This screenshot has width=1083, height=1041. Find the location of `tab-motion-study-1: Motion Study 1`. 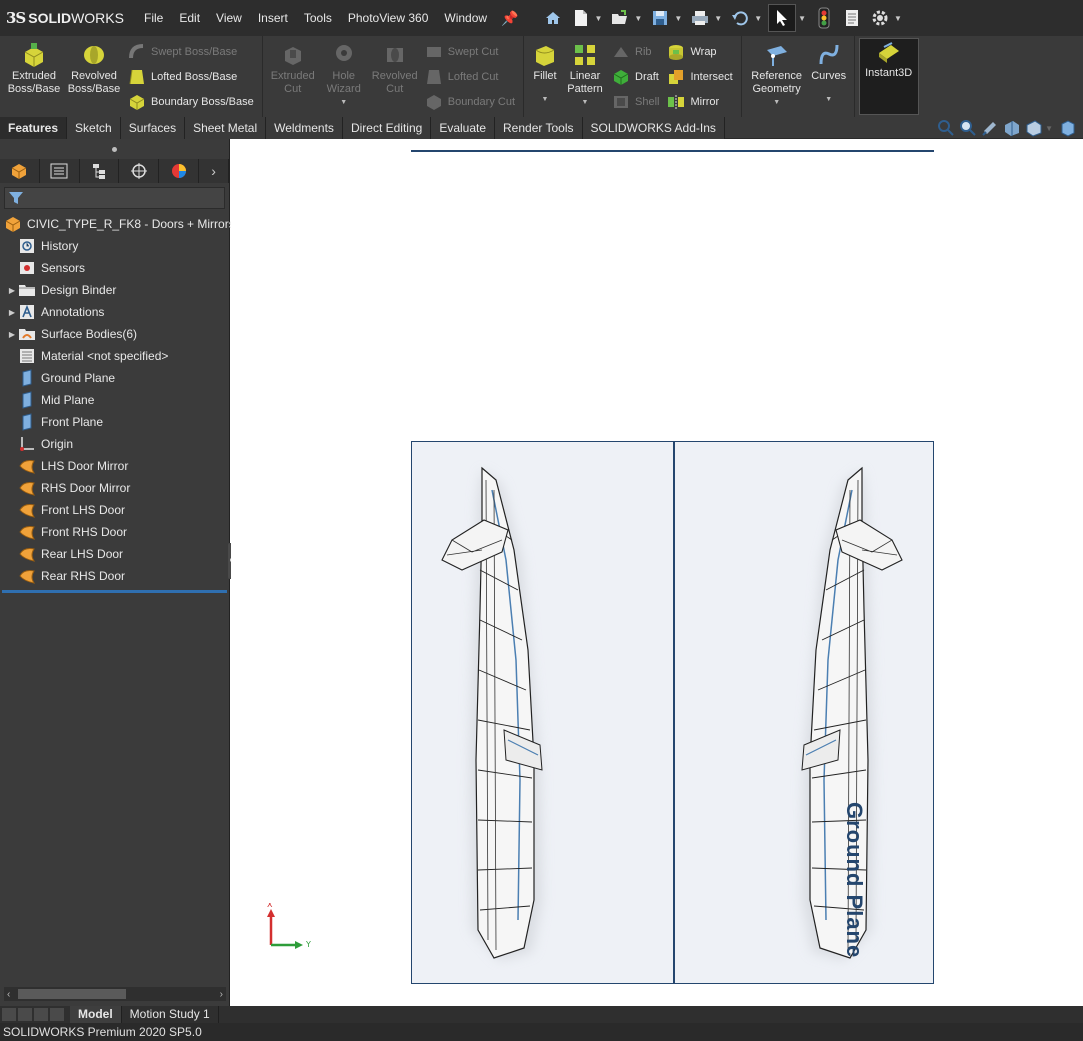

tab-motion-study-1: Motion Study 1 is located at coordinates (170, 1014).